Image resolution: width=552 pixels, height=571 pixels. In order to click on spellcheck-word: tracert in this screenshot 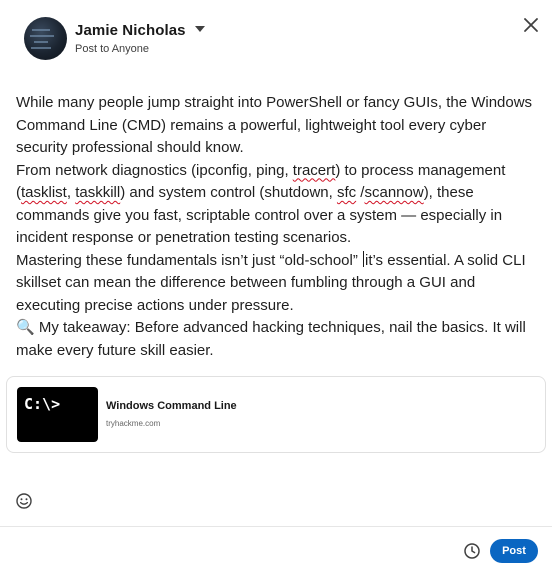, I will do `click(314, 170)`.